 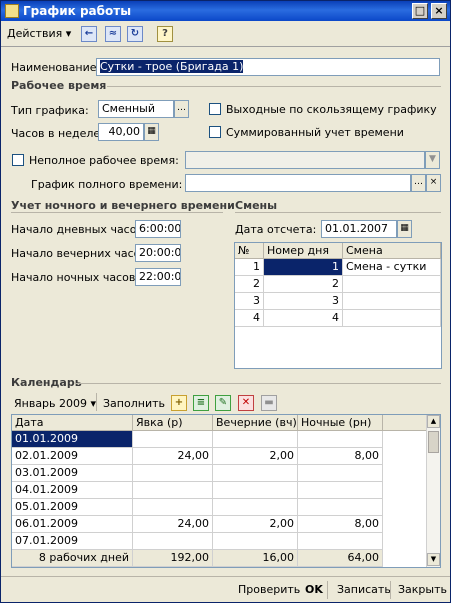 What do you see at coordinates (255, 423) in the screenshot?
I see `calendar-col-evening: Вечерние (вч)` at bounding box center [255, 423].